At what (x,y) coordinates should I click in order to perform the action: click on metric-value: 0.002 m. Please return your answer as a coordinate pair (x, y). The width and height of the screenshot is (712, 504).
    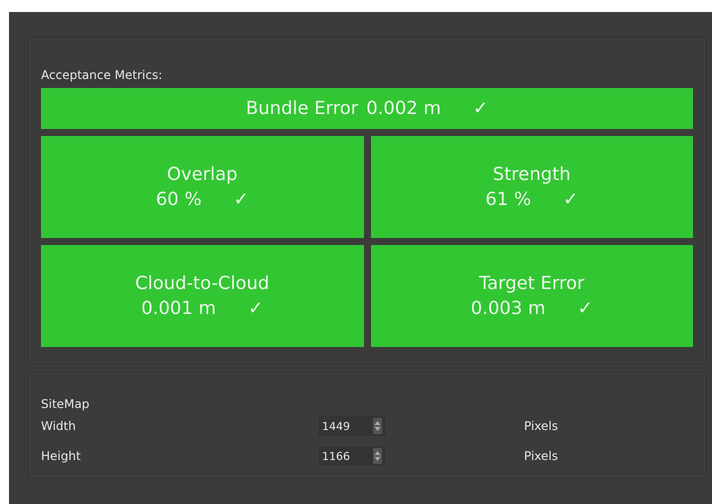
    Looking at the image, I should click on (403, 108).